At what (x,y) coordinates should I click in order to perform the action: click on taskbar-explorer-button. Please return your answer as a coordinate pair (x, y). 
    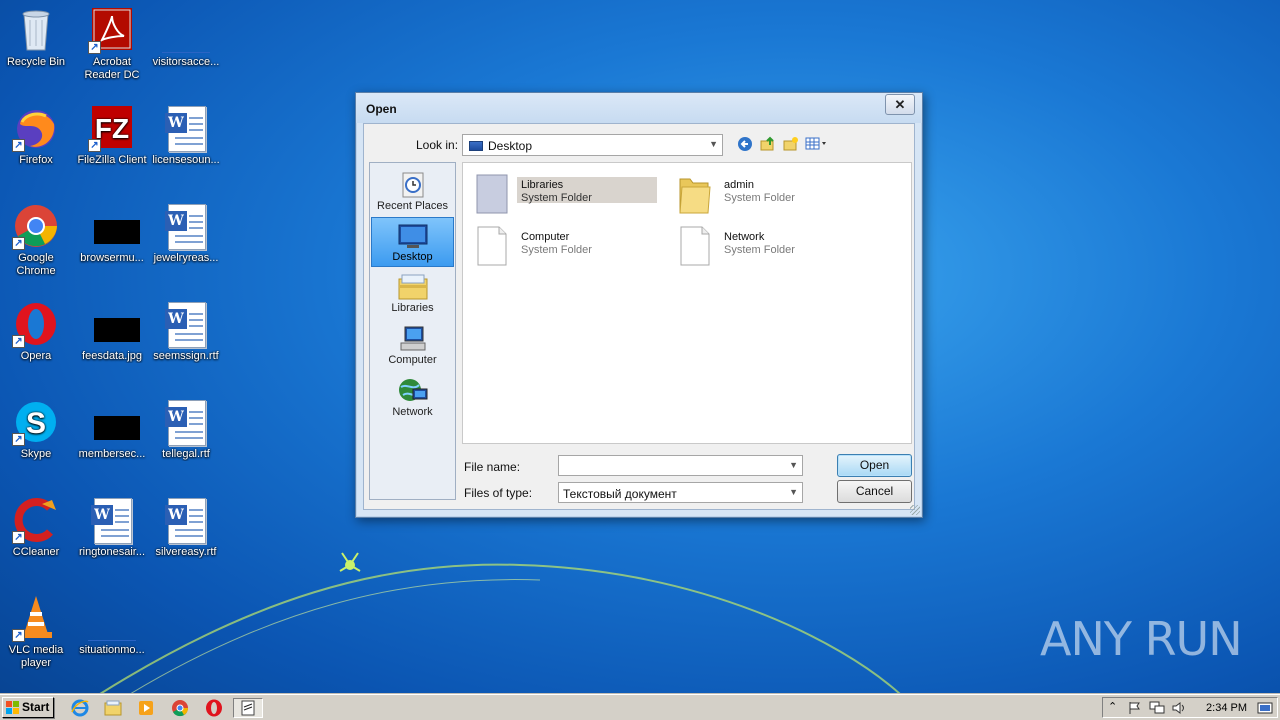
    Looking at the image, I should click on (113, 708).